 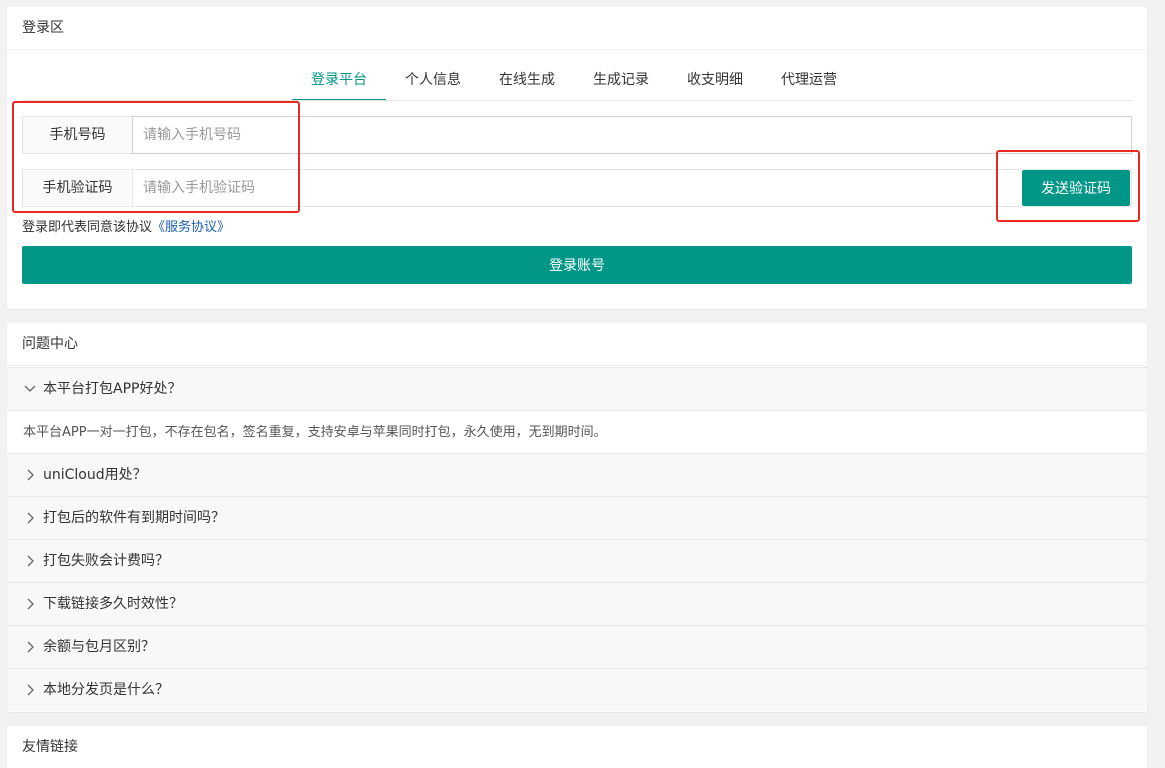 What do you see at coordinates (77, 135) in the screenshot?
I see `phone-label: 手机号码` at bounding box center [77, 135].